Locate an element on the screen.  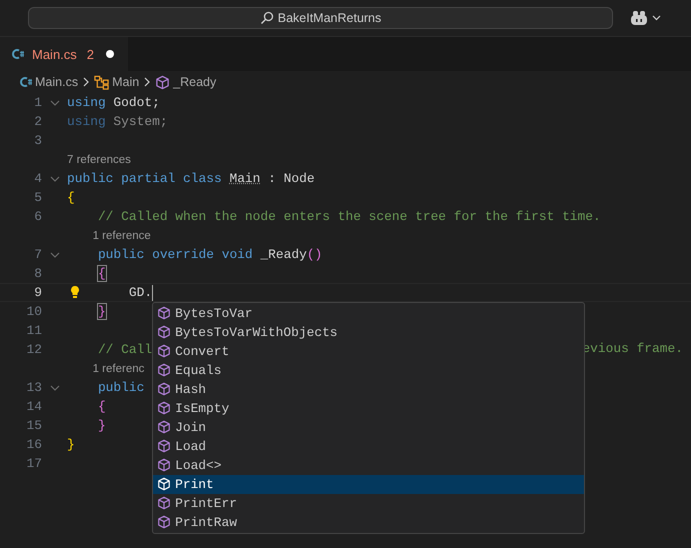
line-number: 5 is located at coordinates (37, 197).